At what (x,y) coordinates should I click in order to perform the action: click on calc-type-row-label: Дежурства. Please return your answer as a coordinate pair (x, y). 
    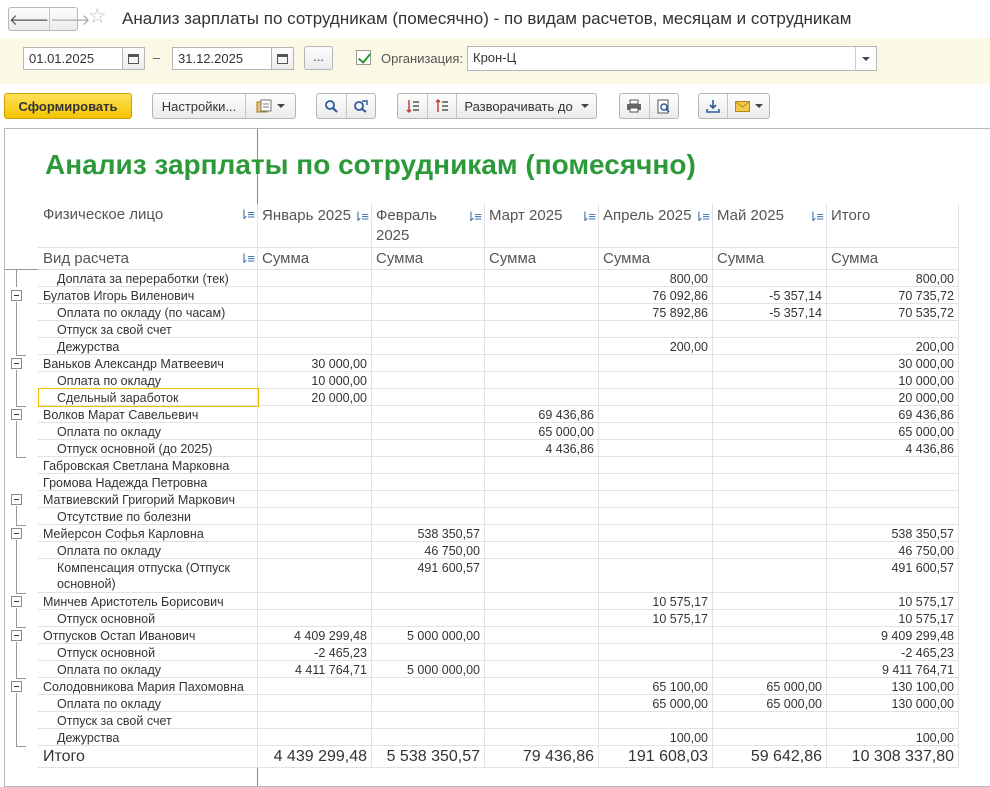
    Looking at the image, I should click on (148, 346).